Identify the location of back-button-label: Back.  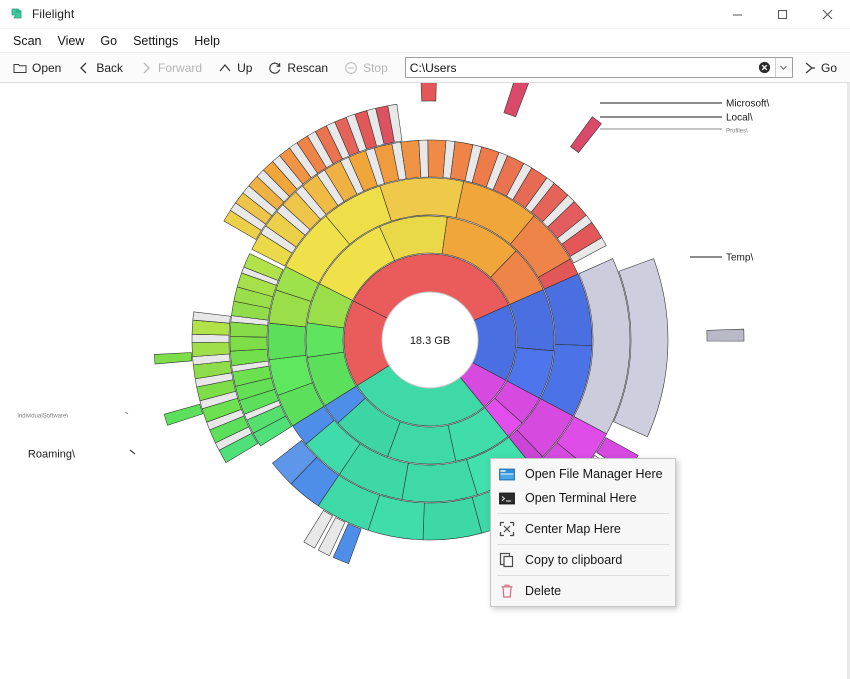
(110, 67).